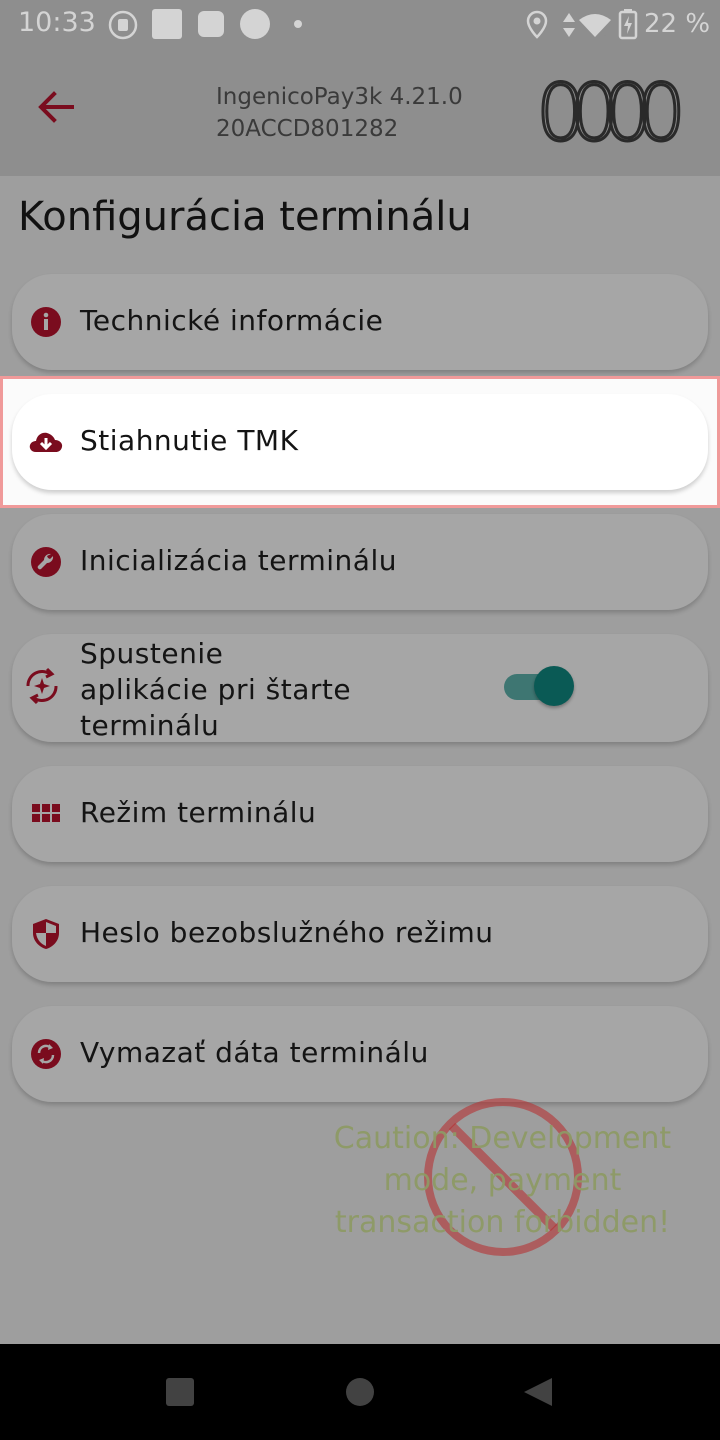 The image size is (720, 1440). I want to click on cloud-download-icon, so click(46, 442).